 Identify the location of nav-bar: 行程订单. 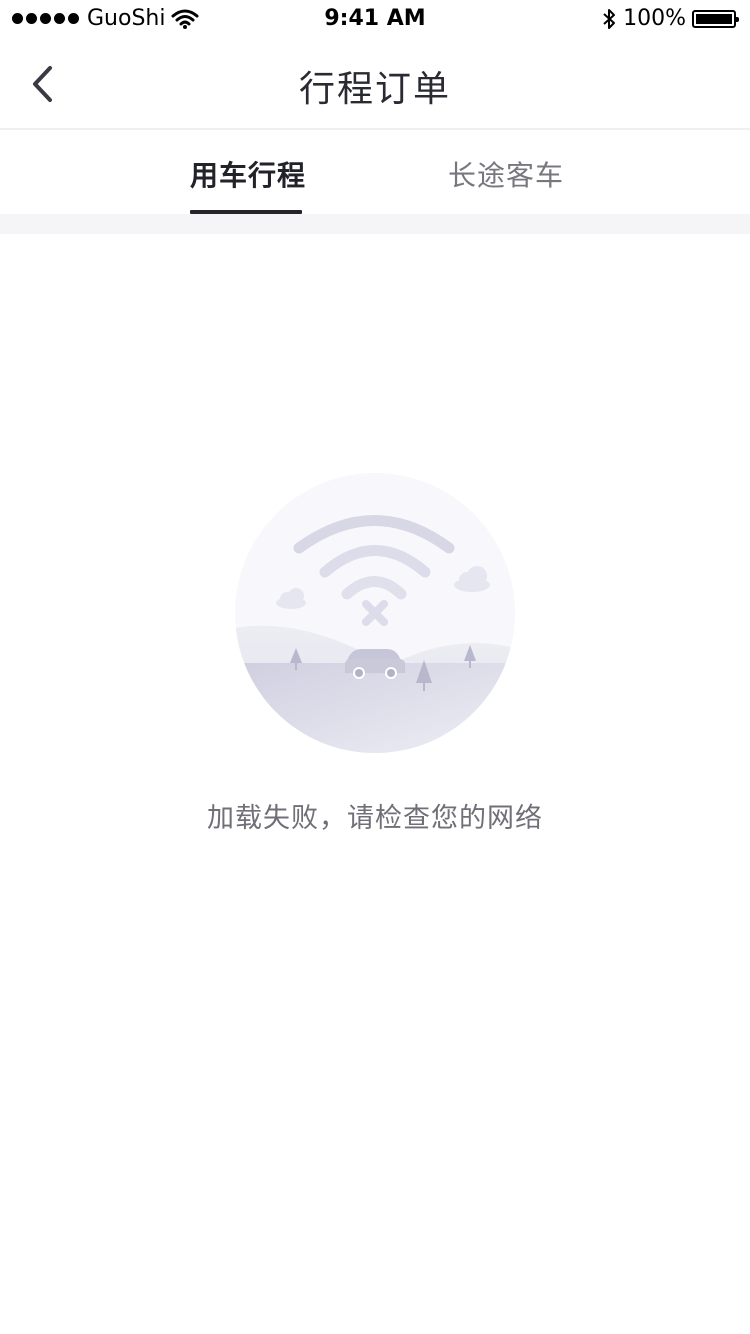
(375, 85).